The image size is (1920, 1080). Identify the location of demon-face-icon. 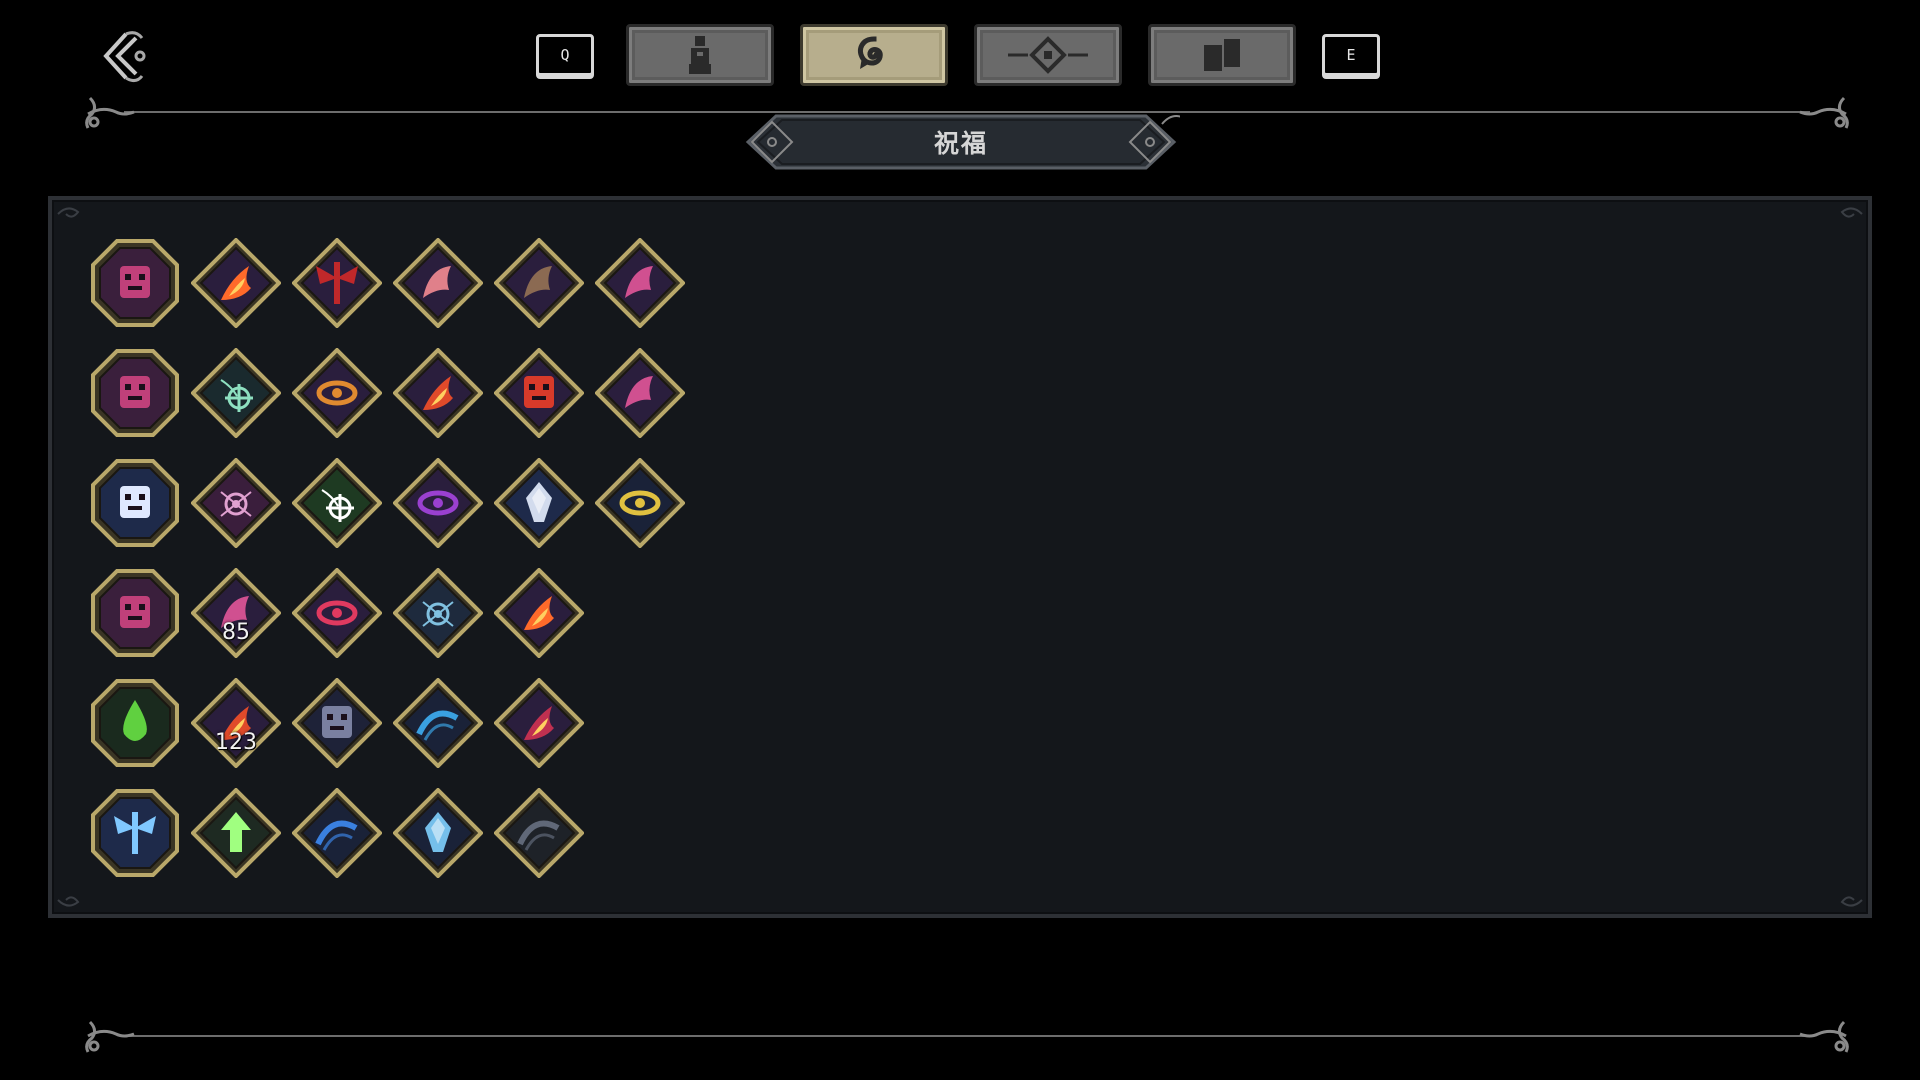
(539, 393).